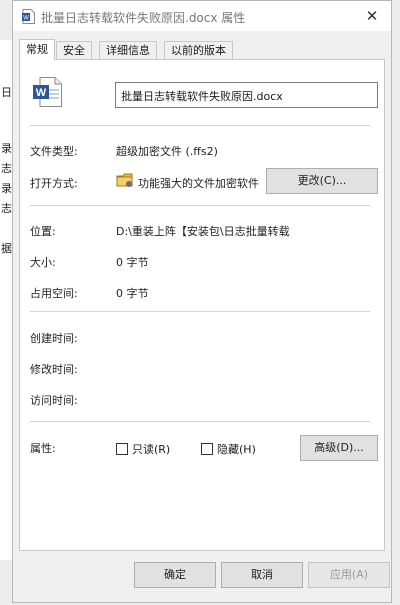  What do you see at coordinates (143, 18) in the screenshot?
I see `window-title: 批量日志转载软件失败原因.docx 属性` at bounding box center [143, 18].